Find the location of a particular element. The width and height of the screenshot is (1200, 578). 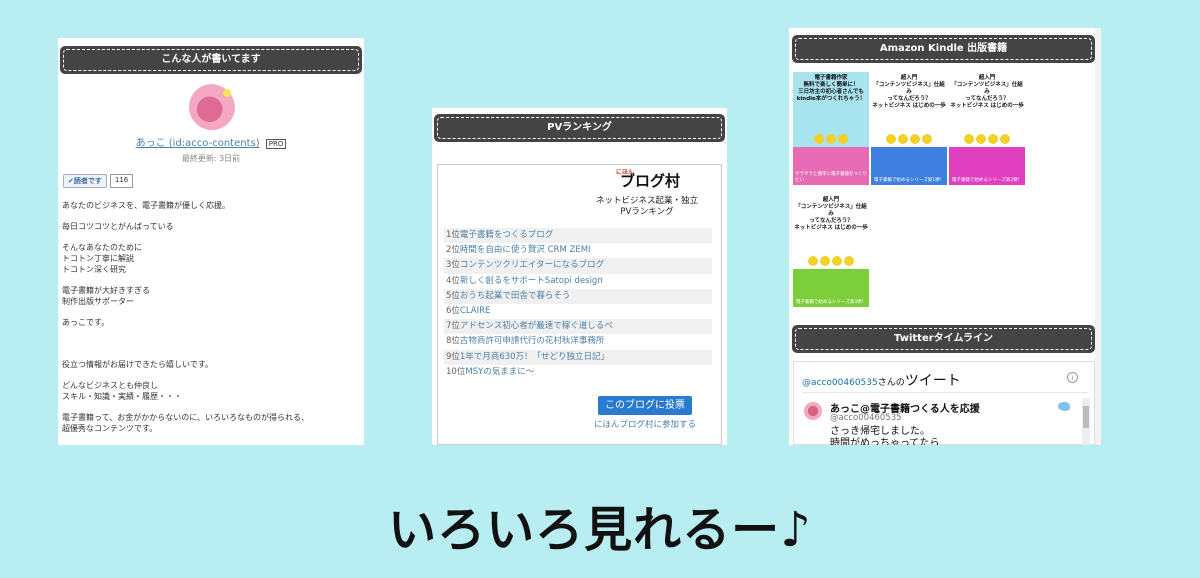

pro-badge: PRO is located at coordinates (276, 144).